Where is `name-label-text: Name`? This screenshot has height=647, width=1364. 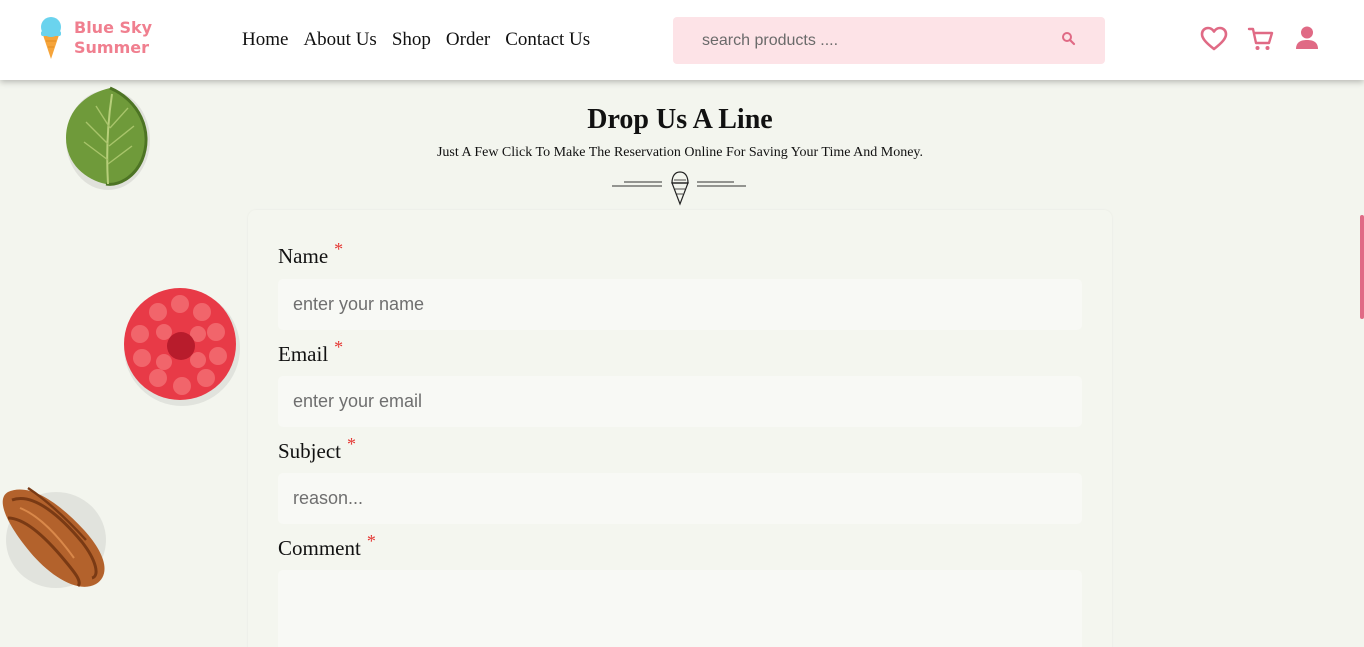 name-label-text: Name is located at coordinates (303, 256).